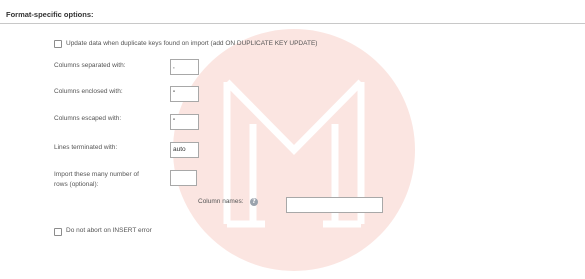 The height and width of the screenshot is (279, 585). Describe the element at coordinates (88, 118) in the screenshot. I see `columns-escaped-label: Columns escaped with:` at that location.